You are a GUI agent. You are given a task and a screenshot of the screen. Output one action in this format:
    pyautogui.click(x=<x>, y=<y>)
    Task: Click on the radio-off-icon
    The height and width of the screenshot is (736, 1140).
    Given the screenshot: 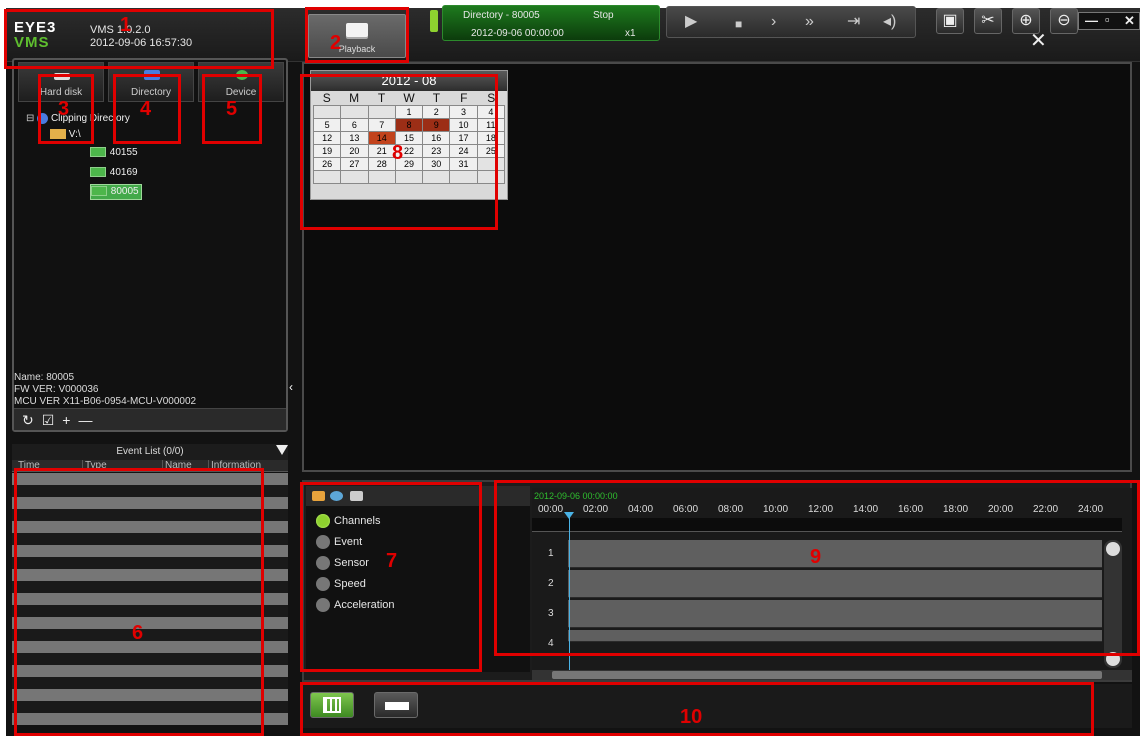 What is the action you would take?
    pyautogui.click(x=323, y=542)
    